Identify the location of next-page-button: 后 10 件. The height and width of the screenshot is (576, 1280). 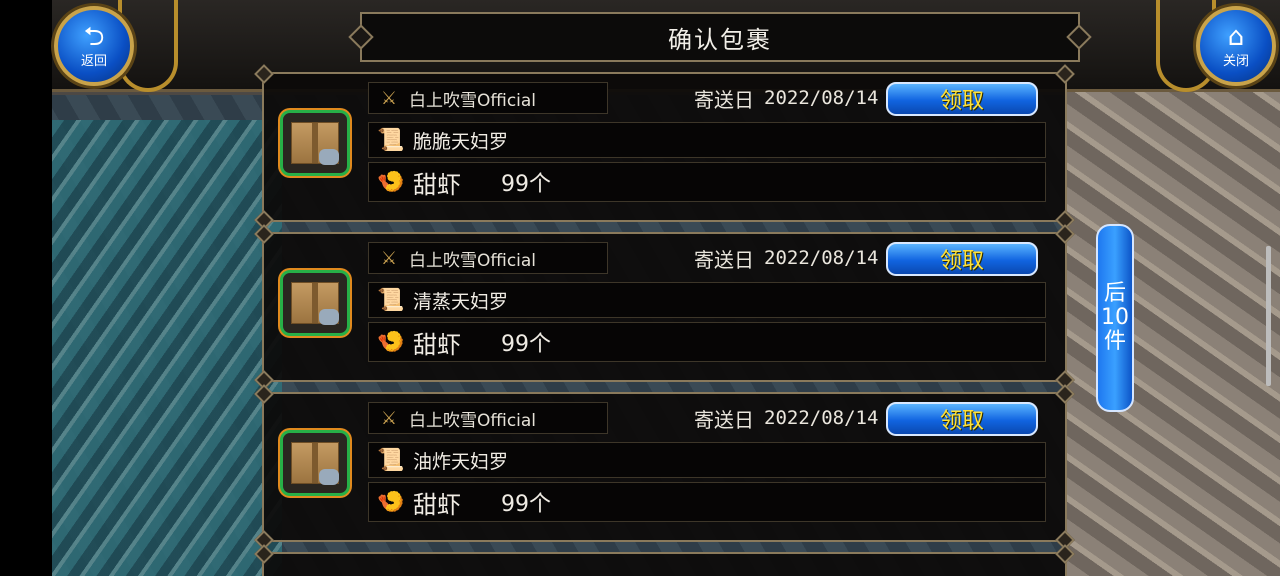
(1115, 318).